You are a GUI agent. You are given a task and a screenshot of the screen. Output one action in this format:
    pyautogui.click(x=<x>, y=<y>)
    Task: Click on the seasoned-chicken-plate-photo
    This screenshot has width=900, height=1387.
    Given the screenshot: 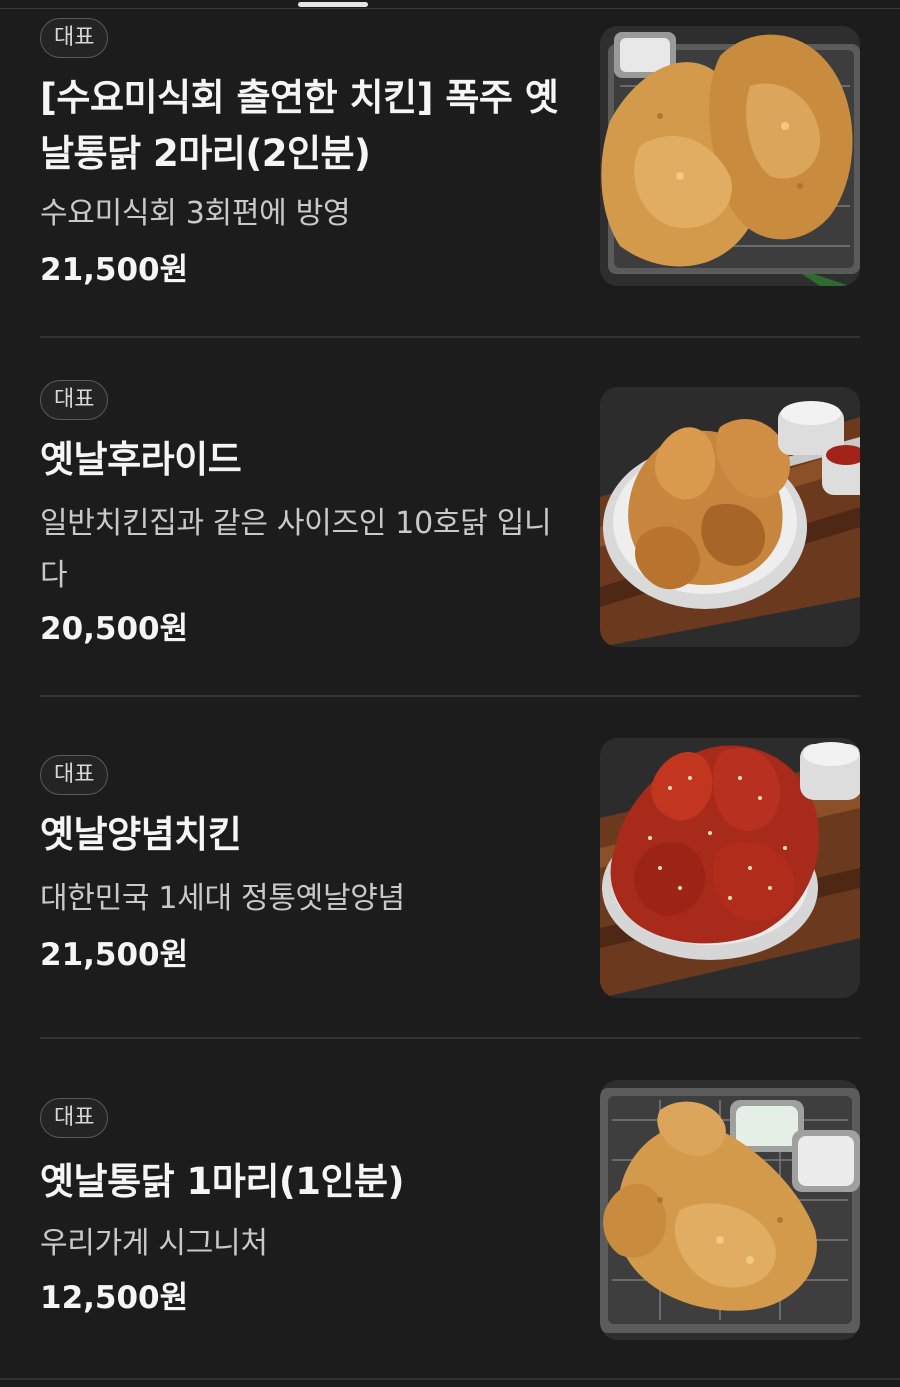 What is the action you would take?
    pyautogui.click(x=730, y=868)
    